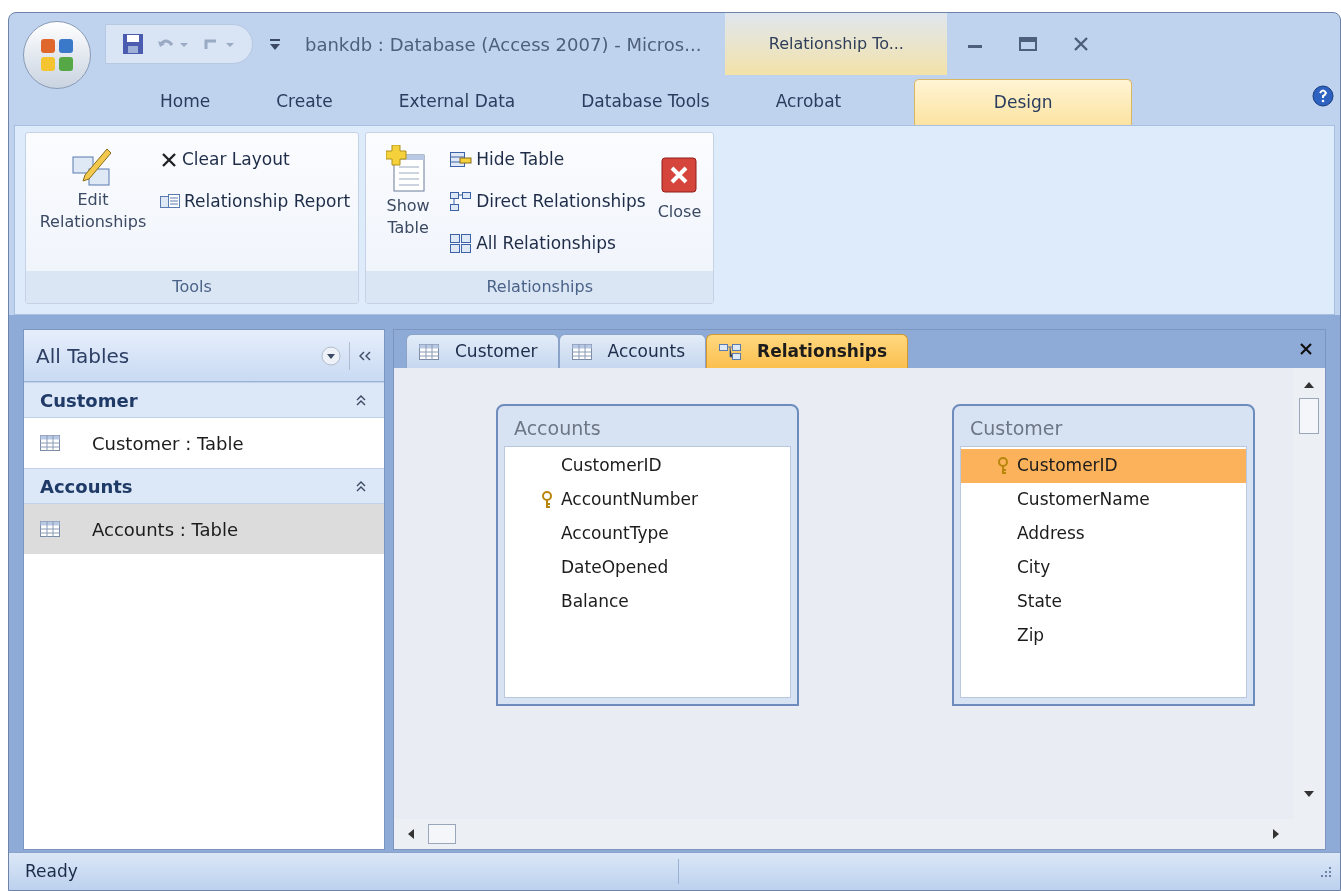 Image resolution: width=1341 pixels, height=891 pixels. Describe the element at coordinates (255, 160) in the screenshot. I see `ribbon-button: Clear Layout` at that location.